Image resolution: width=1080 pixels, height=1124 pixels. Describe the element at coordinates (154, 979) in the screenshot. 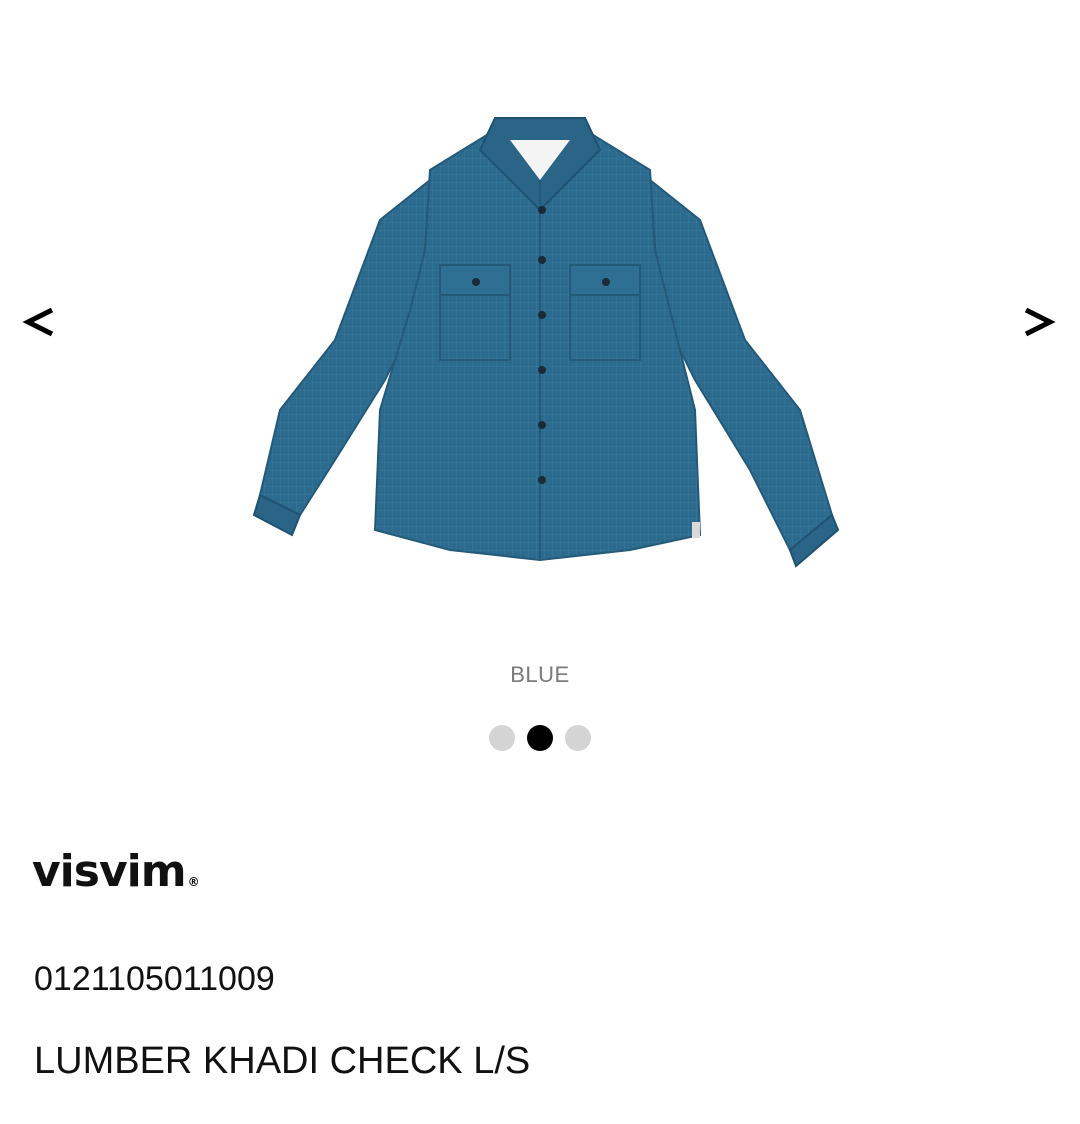

I see `product-sku: 0121105011009` at that location.